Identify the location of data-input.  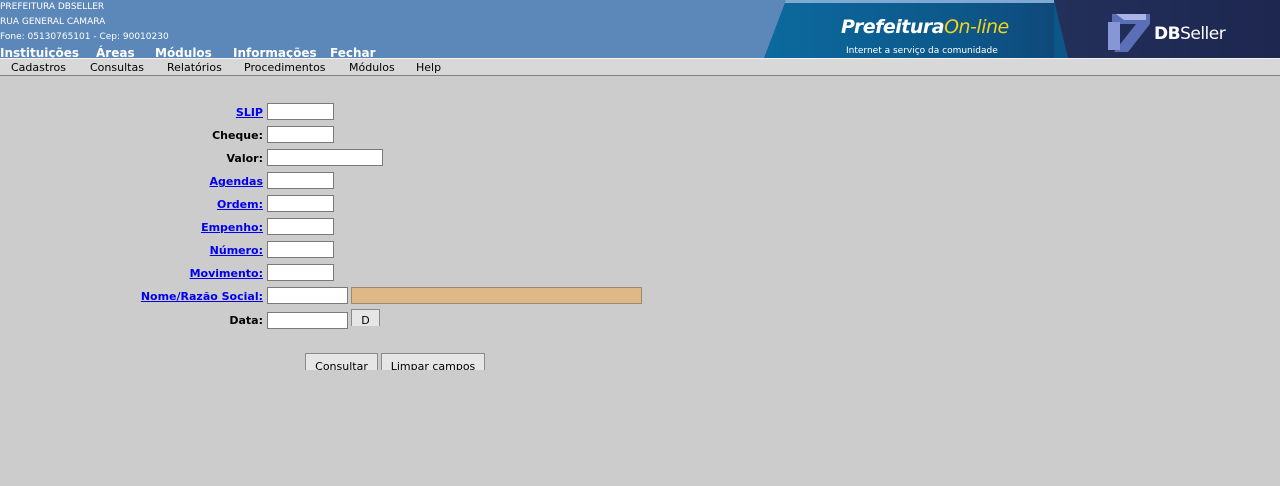
(307, 320).